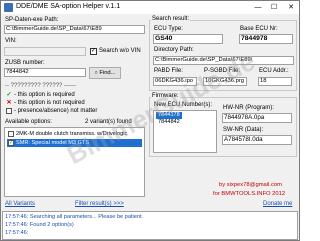 Image resolution: width=320 pixels, height=241 pixels. I want to click on legend-not-required-text: - this option is not required, so click(49, 103).